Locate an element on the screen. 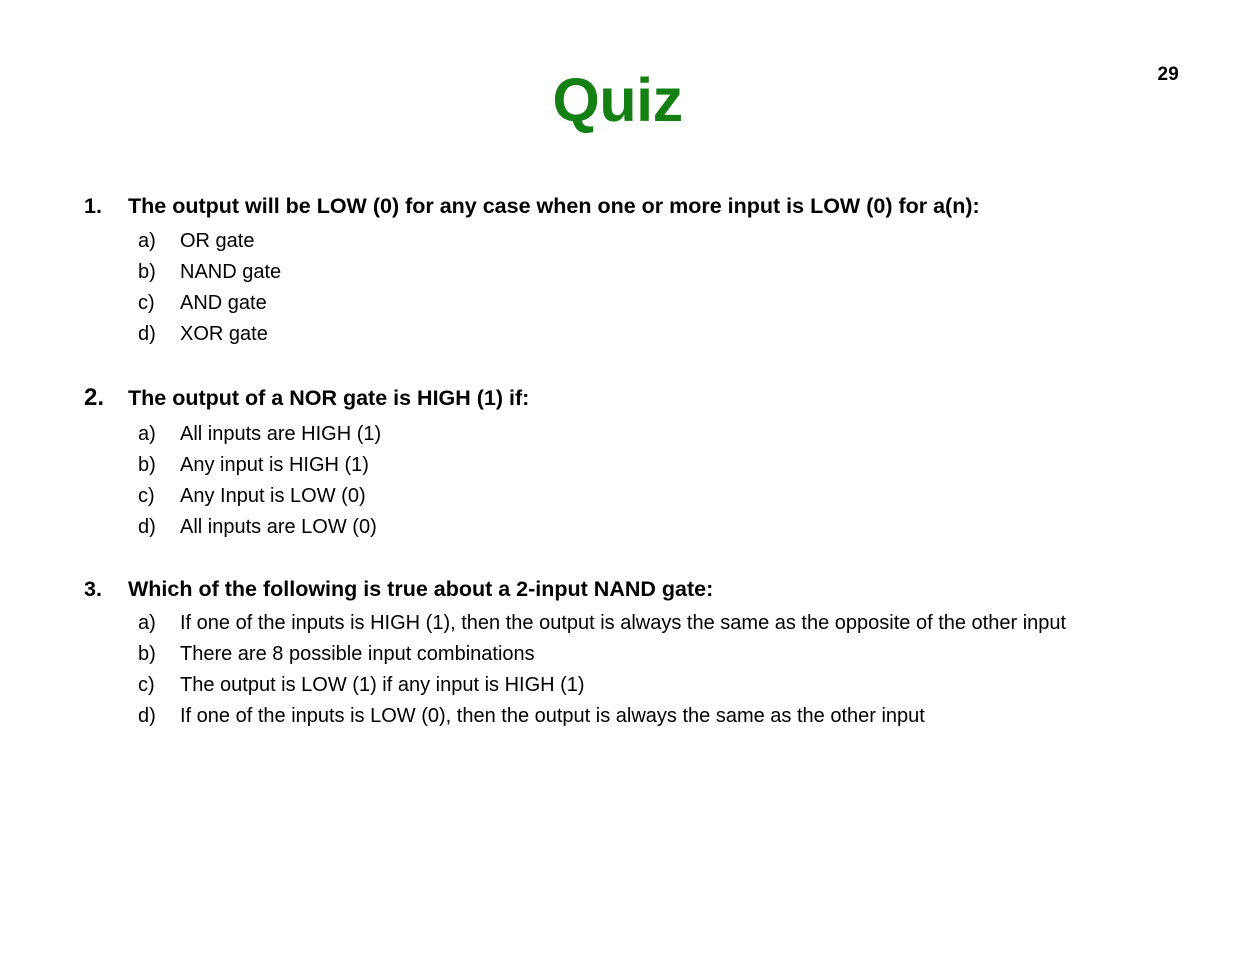  question-number-3: 3. is located at coordinates (93, 588).